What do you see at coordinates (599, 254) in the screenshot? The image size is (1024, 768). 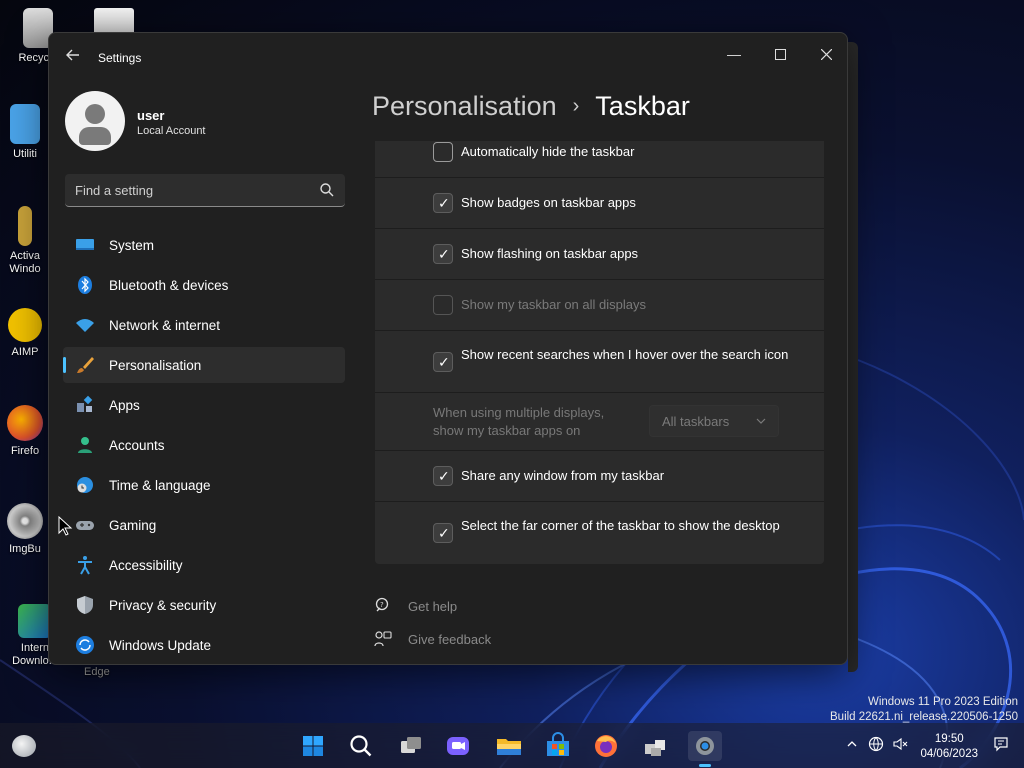 I see `option-show-flashing: Show flashing on taskbar apps` at bounding box center [599, 254].